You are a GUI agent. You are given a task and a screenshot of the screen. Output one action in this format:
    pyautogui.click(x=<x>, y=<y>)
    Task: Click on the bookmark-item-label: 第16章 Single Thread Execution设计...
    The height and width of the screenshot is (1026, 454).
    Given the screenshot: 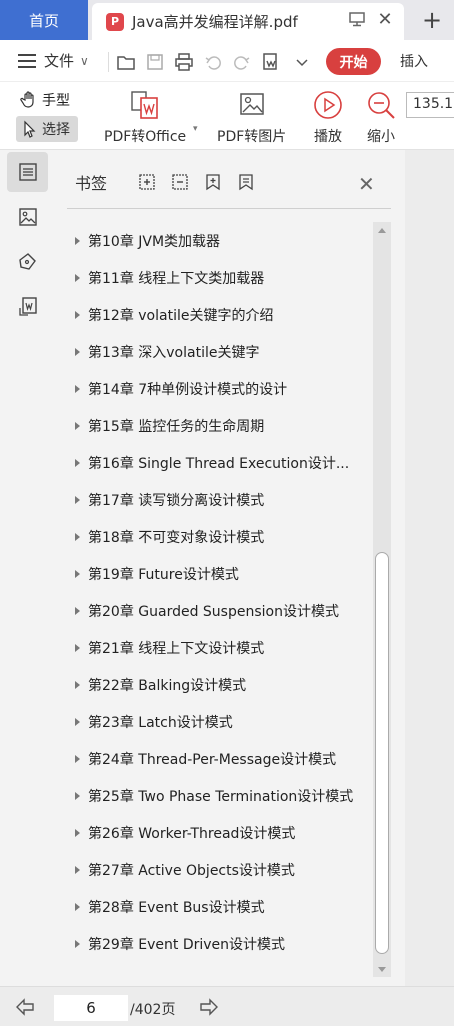 What is the action you would take?
    pyautogui.click(x=219, y=463)
    